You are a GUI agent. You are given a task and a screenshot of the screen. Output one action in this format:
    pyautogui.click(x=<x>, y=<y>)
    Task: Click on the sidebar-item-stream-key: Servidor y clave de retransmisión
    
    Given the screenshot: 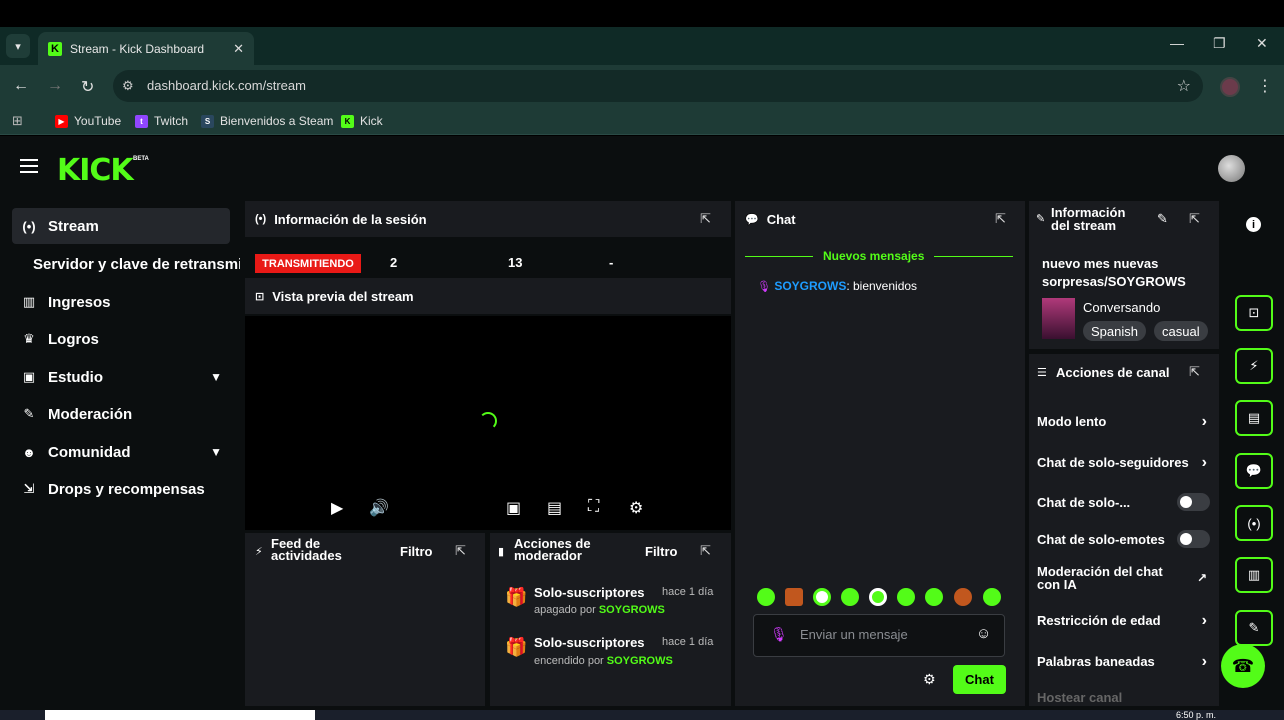 What is the action you would take?
    pyautogui.click(x=136, y=264)
    